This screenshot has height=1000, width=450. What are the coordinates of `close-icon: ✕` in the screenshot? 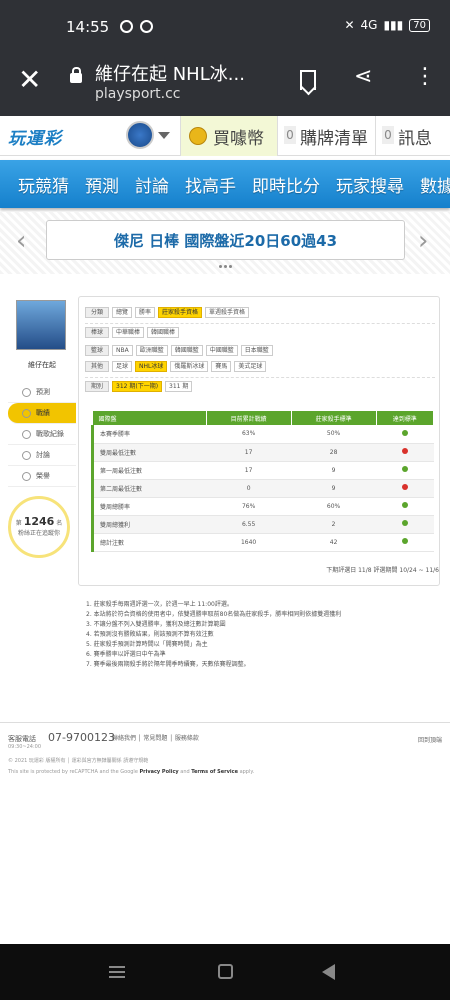 It's located at (29, 80).